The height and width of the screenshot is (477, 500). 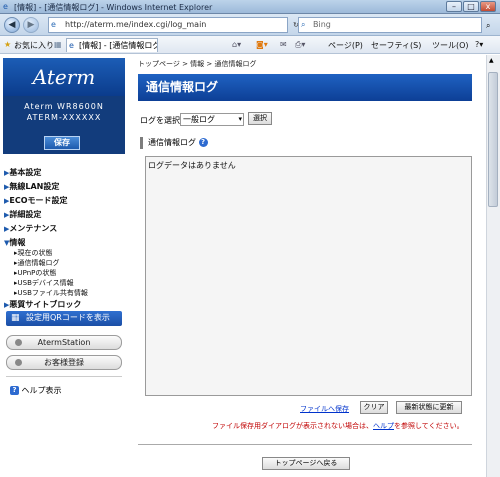 What do you see at coordinates (64, 376) in the screenshot?
I see `sidebar-divider` at bounding box center [64, 376].